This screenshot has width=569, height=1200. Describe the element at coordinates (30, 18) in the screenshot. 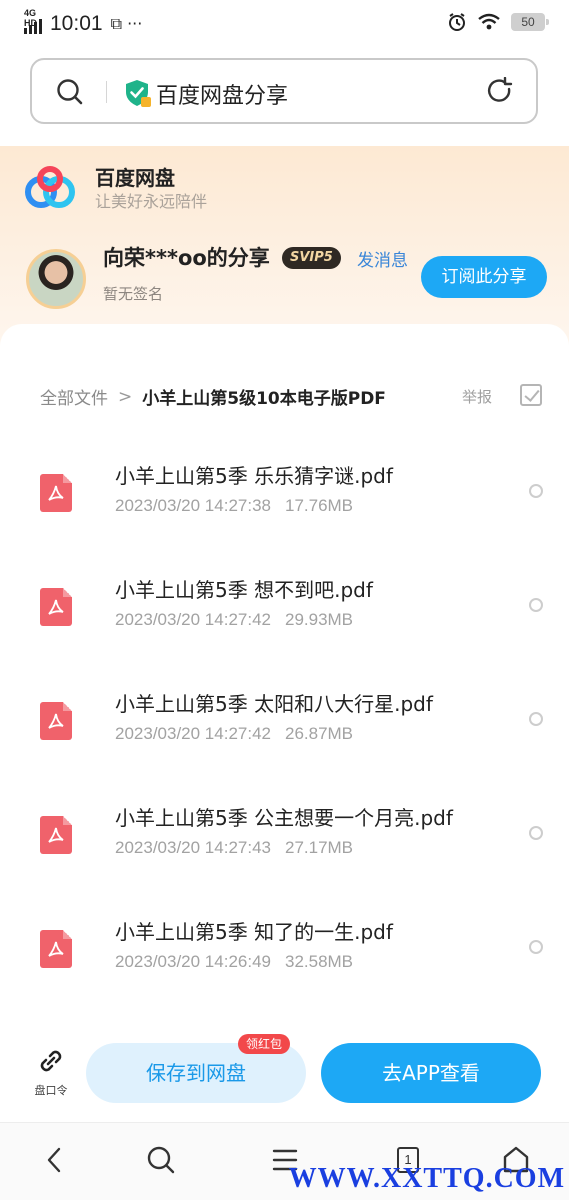

I see `network-type: 4G HD` at that location.